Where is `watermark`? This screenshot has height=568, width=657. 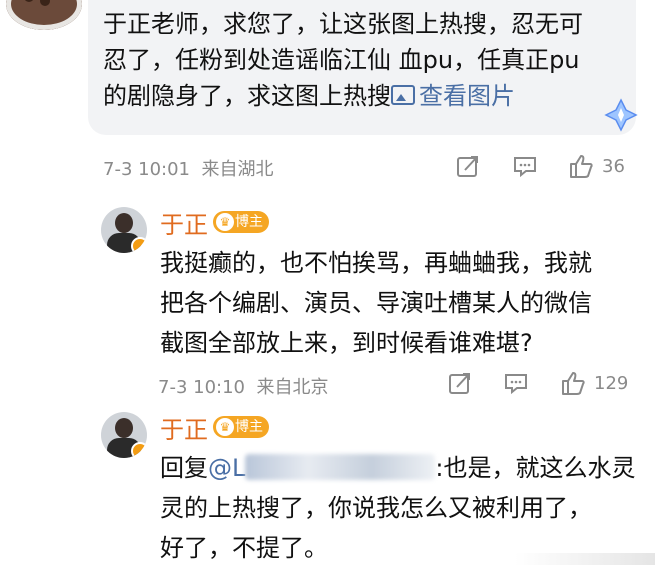 watermark is located at coordinates (585, 559).